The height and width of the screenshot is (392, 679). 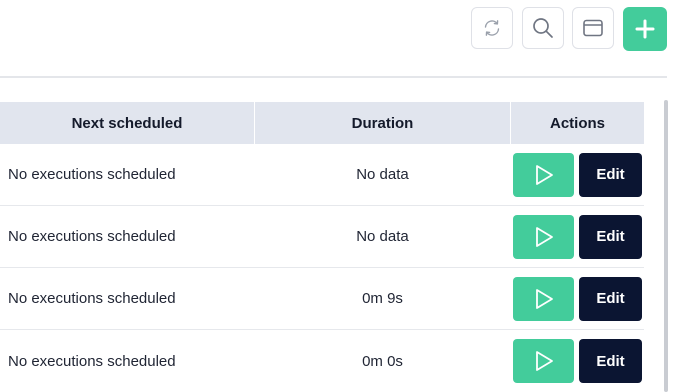 What do you see at coordinates (127, 123) in the screenshot?
I see `column-header-next-scheduled: Next scheduled` at bounding box center [127, 123].